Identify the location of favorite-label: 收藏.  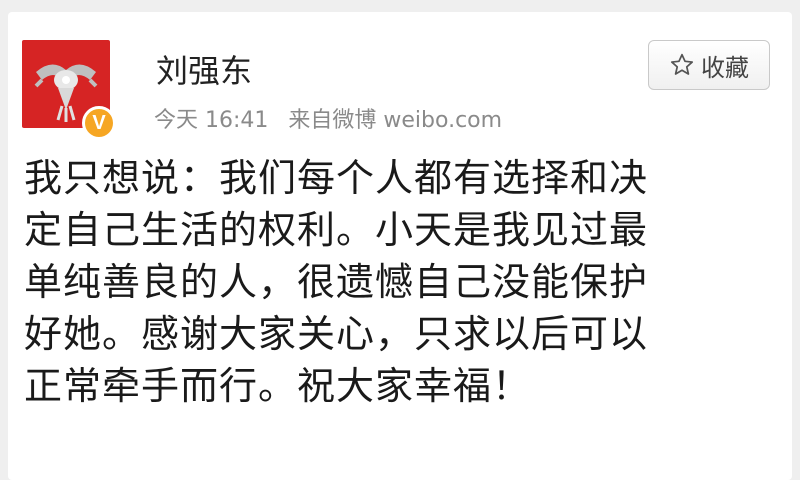
(725, 67).